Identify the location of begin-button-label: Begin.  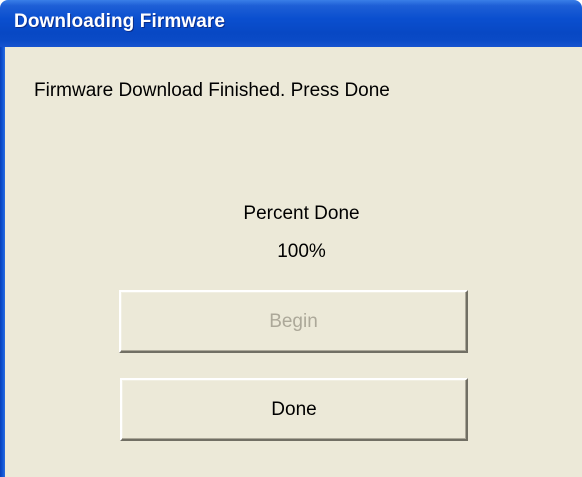
(293, 321).